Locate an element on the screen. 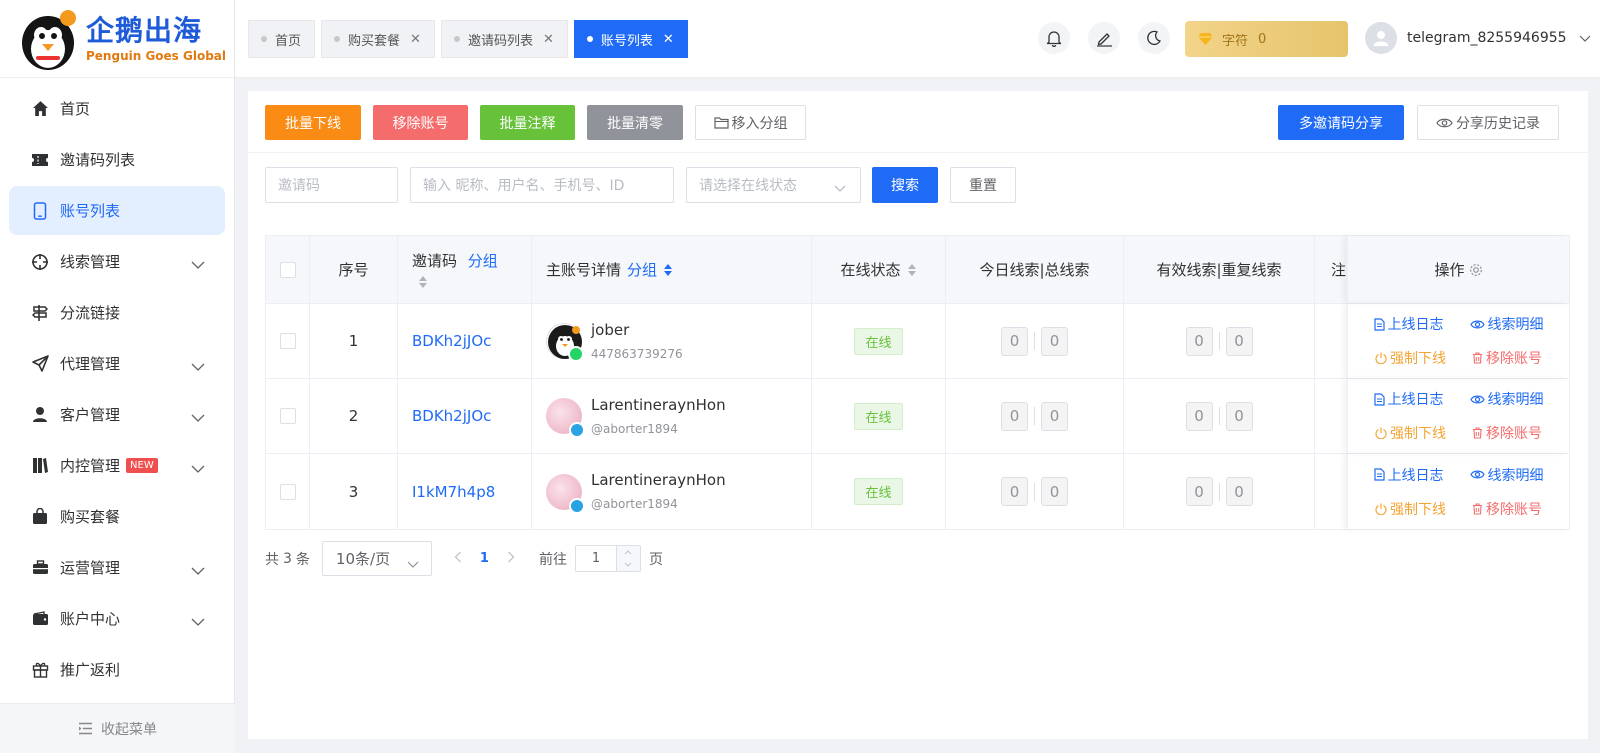 The height and width of the screenshot is (753, 1600). dark-mode-toggle is located at coordinates (1154, 38).